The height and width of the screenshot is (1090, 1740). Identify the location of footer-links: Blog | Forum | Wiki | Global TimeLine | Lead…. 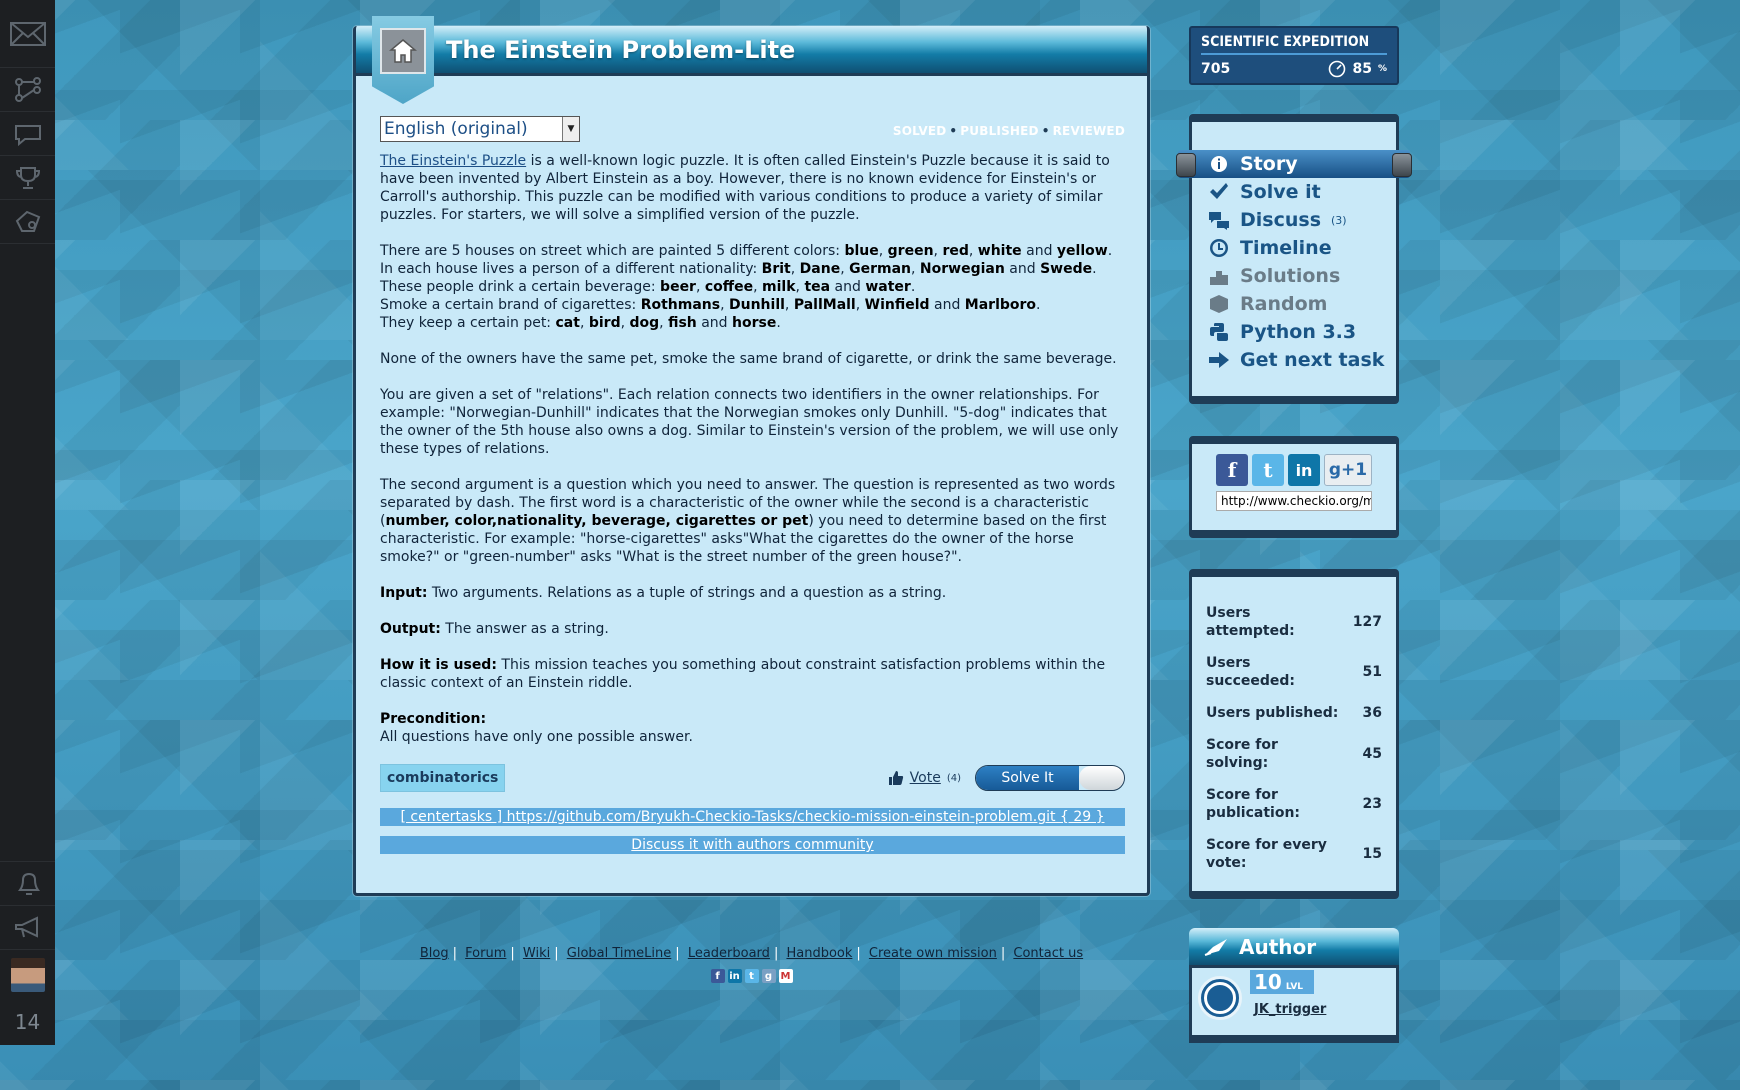
(751, 953).